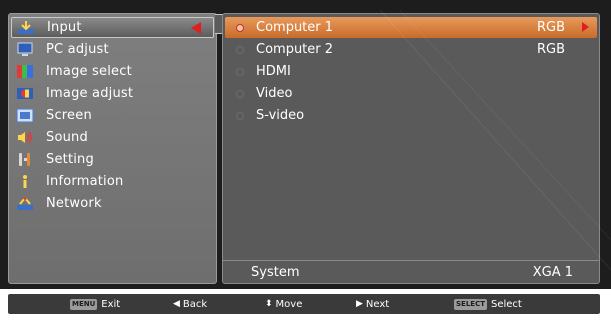 The height and width of the screenshot is (320, 611). What do you see at coordinates (195, 304) in the screenshot?
I see `hint-label: Back` at bounding box center [195, 304].